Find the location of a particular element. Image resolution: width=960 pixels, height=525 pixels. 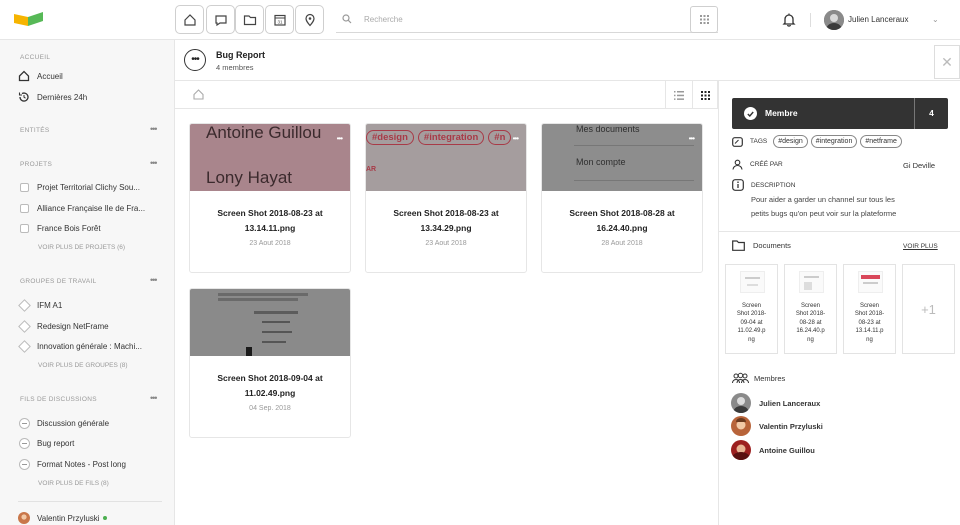

document-name: Screen Shot 2018- 08-28 at 16.24.40.p ng is located at coordinates (810, 323).